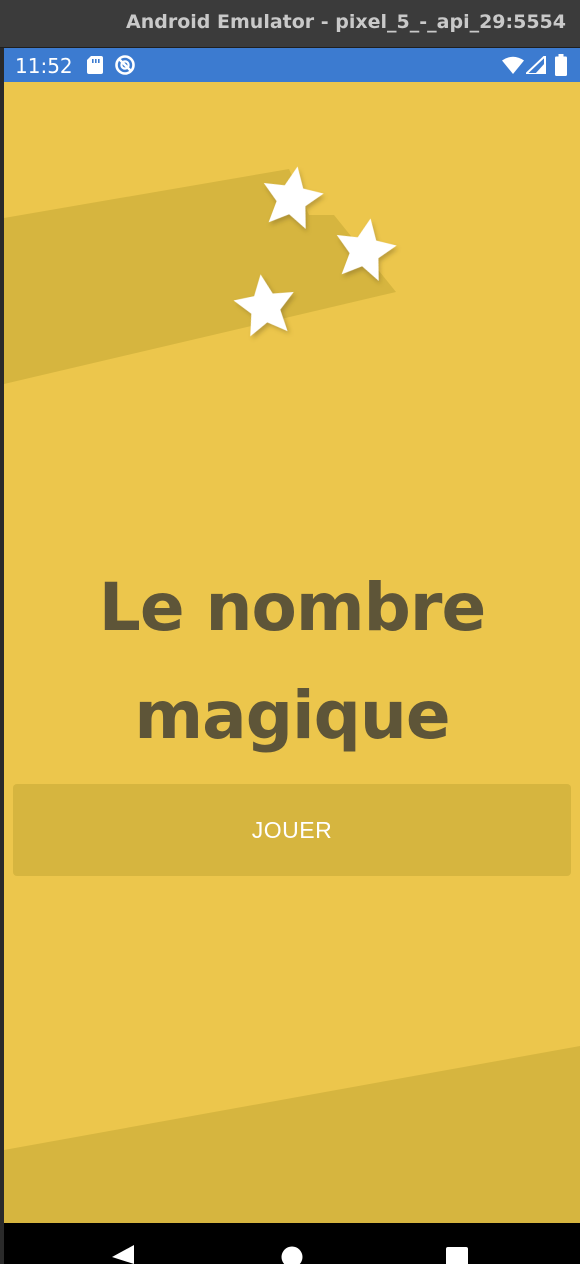 The width and height of the screenshot is (580, 1264). I want to click on sd-card-icon, so click(95, 65).